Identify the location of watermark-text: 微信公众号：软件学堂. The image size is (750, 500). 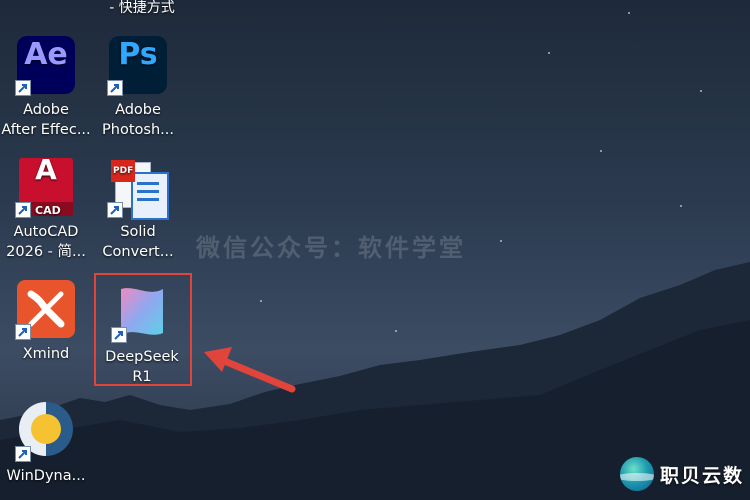
(331, 248).